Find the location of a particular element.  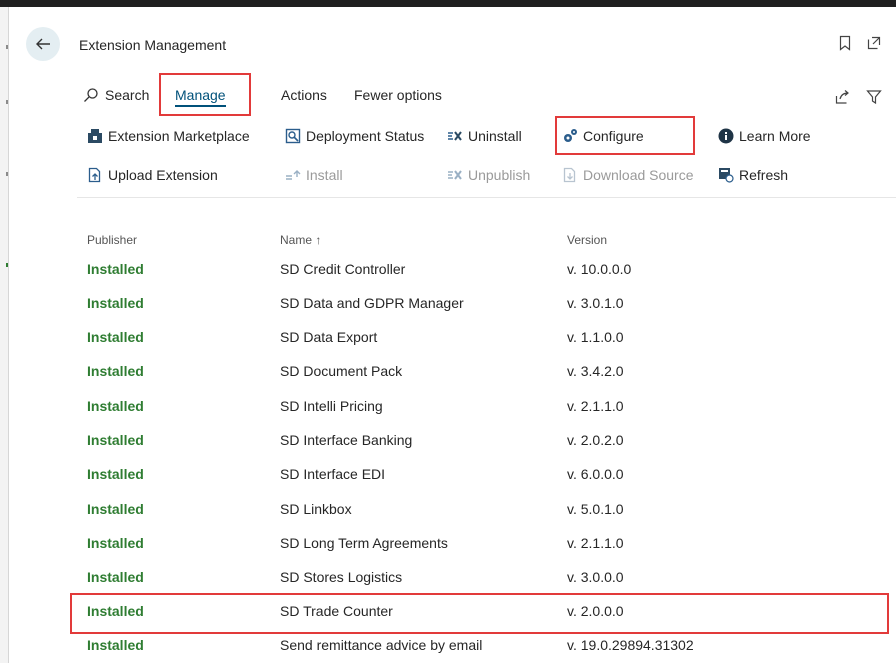

tab-actions: Actions is located at coordinates (304, 95).